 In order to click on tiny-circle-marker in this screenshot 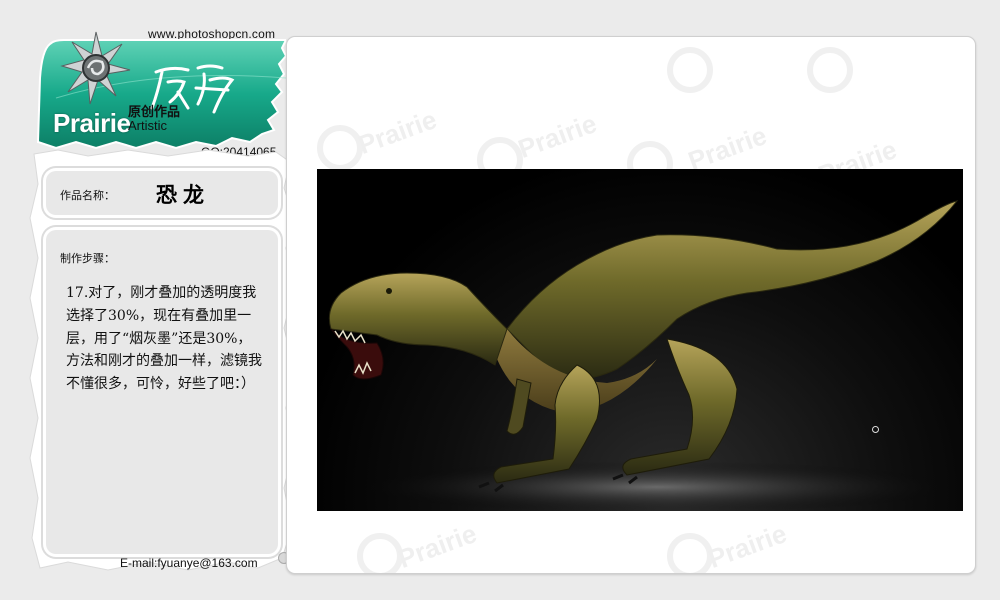, I will do `click(875, 429)`.